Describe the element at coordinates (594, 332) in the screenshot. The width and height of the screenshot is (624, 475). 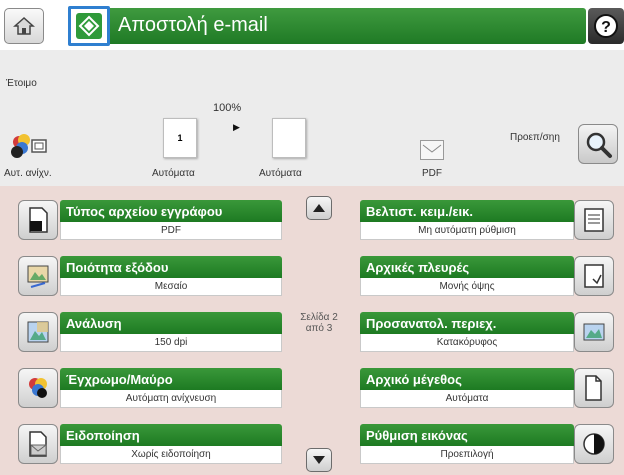
I see `content-orientation-icon` at that location.